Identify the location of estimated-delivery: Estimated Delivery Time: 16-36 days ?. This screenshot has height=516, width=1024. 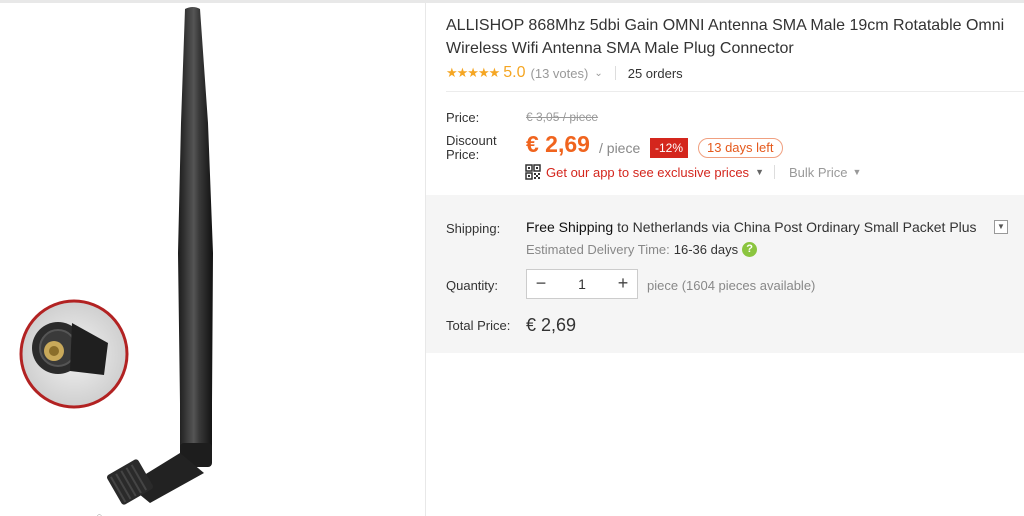
(642, 249).